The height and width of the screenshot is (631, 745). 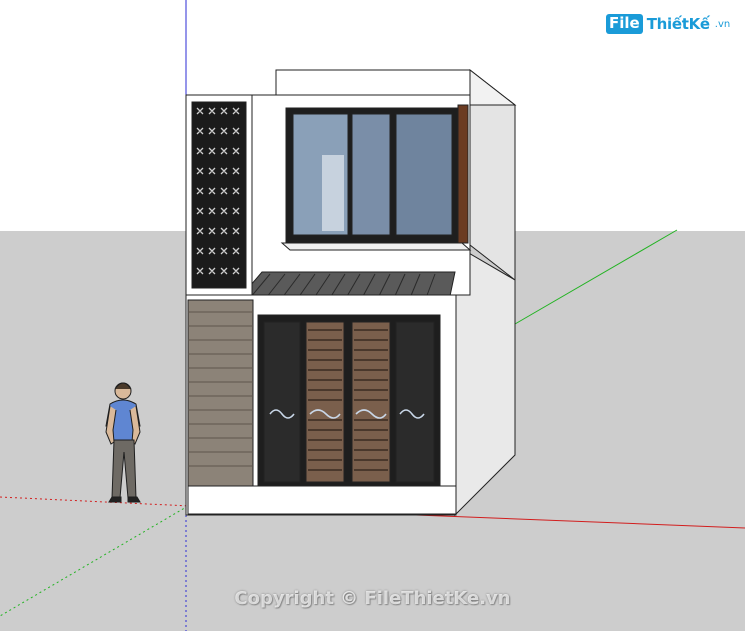 I want to click on door-side-left, so click(x=282, y=402).